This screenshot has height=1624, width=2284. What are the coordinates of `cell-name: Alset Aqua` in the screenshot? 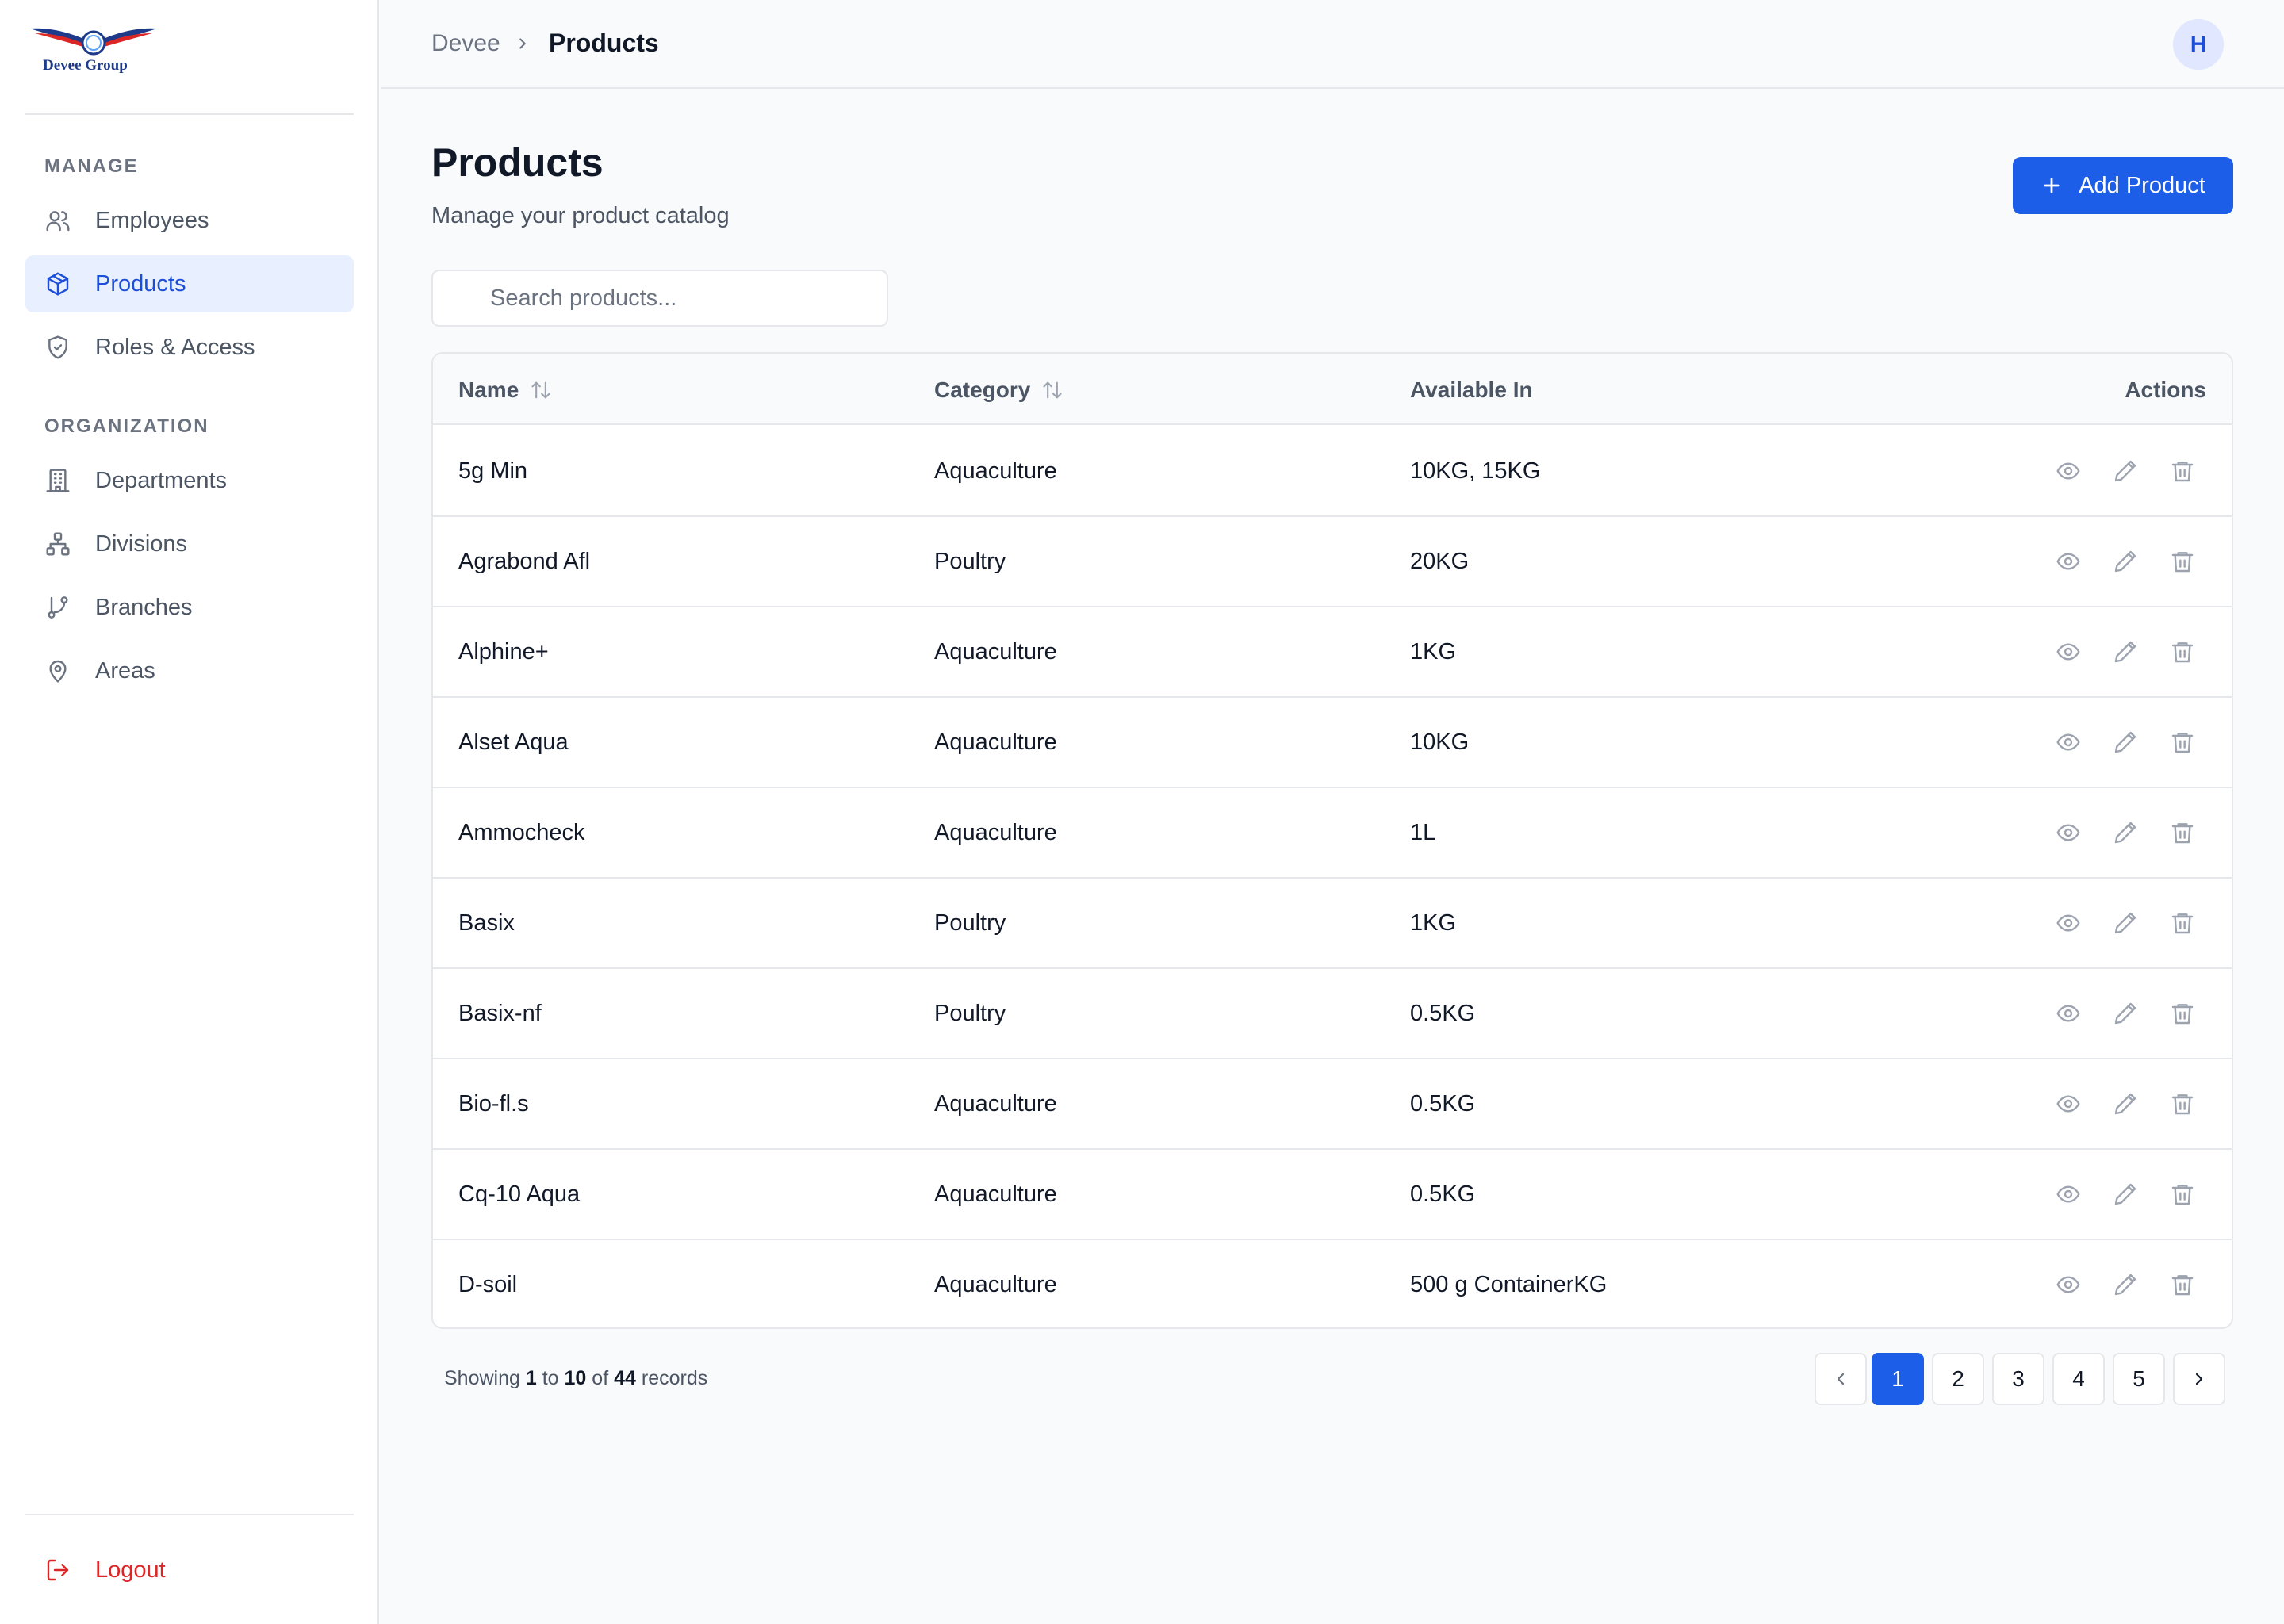 It's located at (513, 742).